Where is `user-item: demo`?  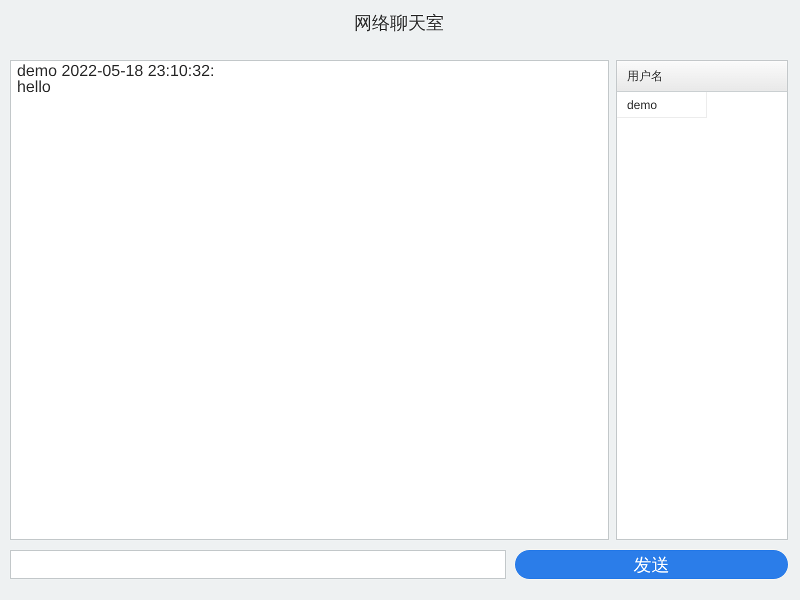
user-item: demo is located at coordinates (662, 105).